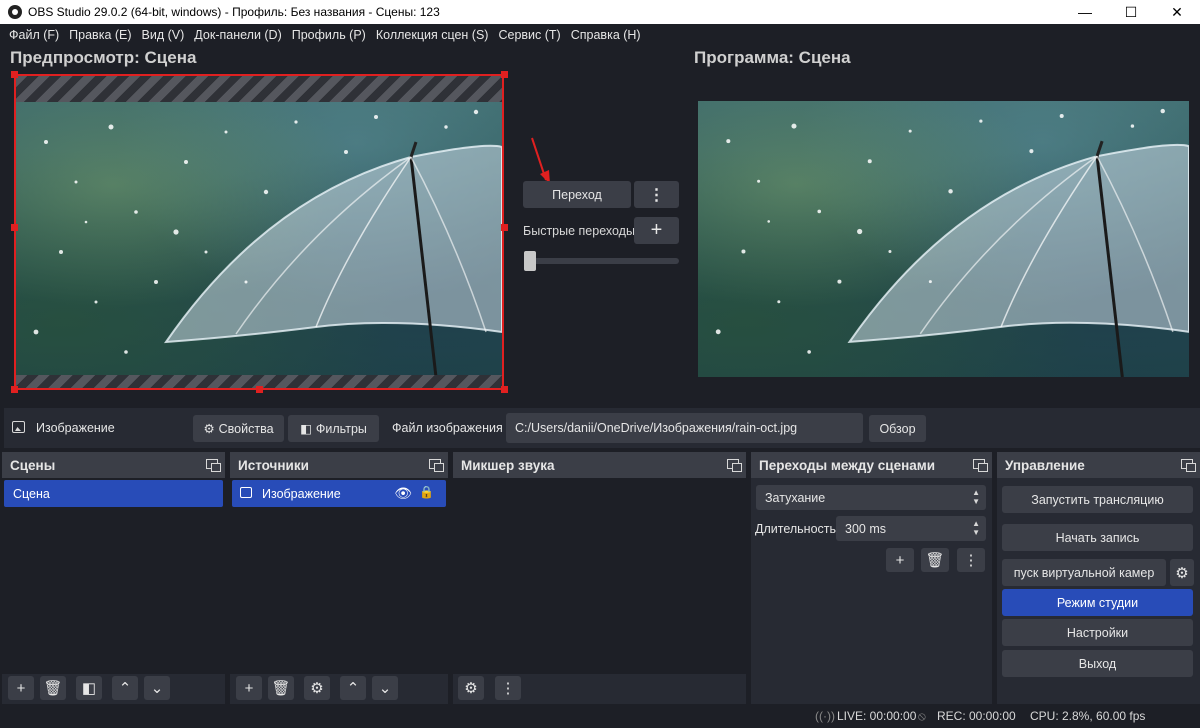 Image resolution: width=1200 pixels, height=728 pixels. Describe the element at coordinates (273, 465) in the screenshot. I see `sources-dock-title: Источники` at that location.